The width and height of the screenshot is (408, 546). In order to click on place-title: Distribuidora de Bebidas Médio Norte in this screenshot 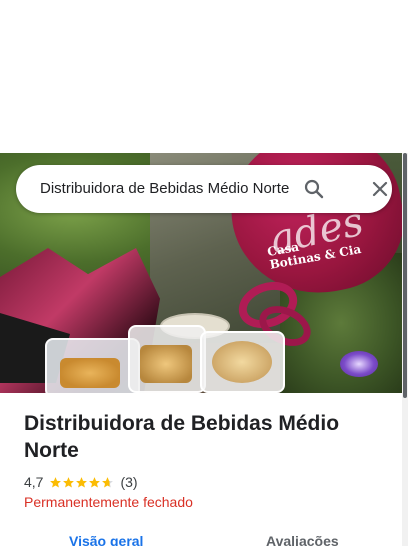, I will do `click(182, 437)`.